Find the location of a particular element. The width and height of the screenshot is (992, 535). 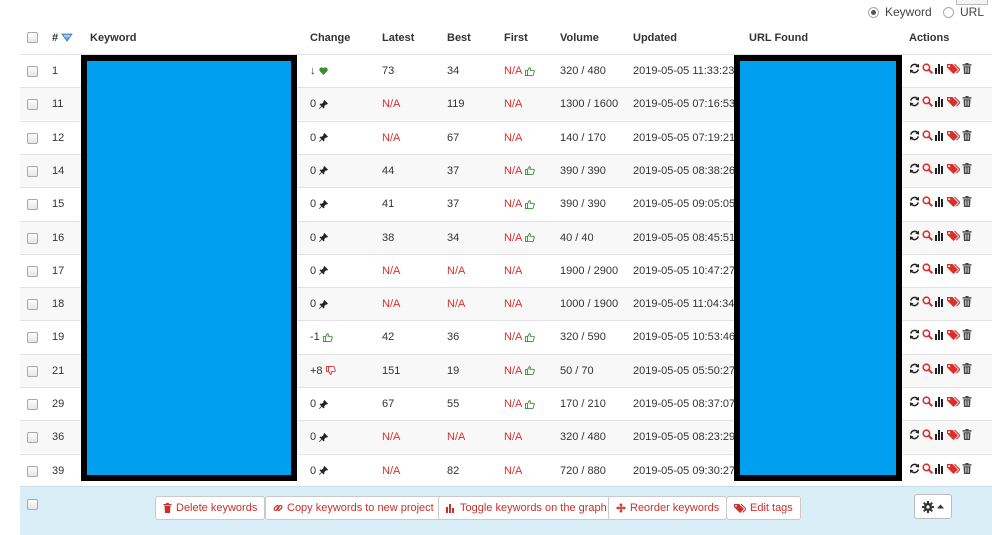

header-id: # is located at coordinates (55, 38).